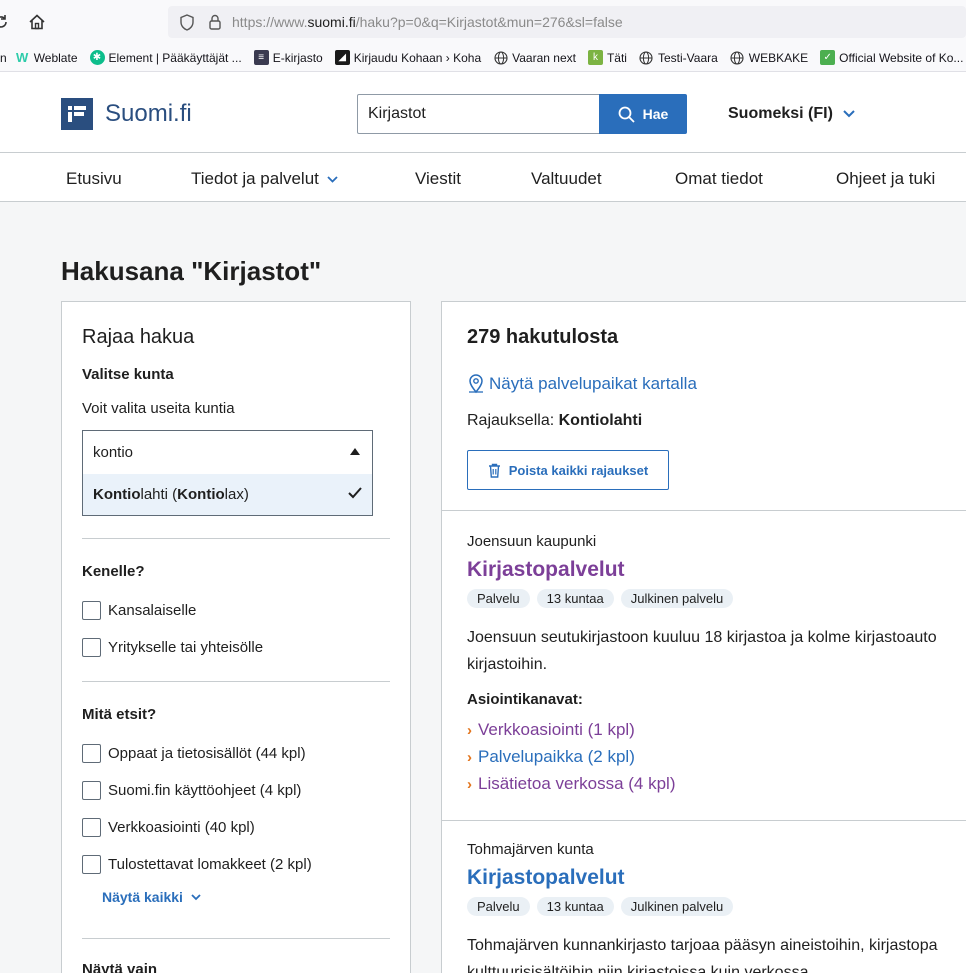  Describe the element at coordinates (261, 57) in the screenshot. I see `ekirjasto-icon: ≡` at that location.